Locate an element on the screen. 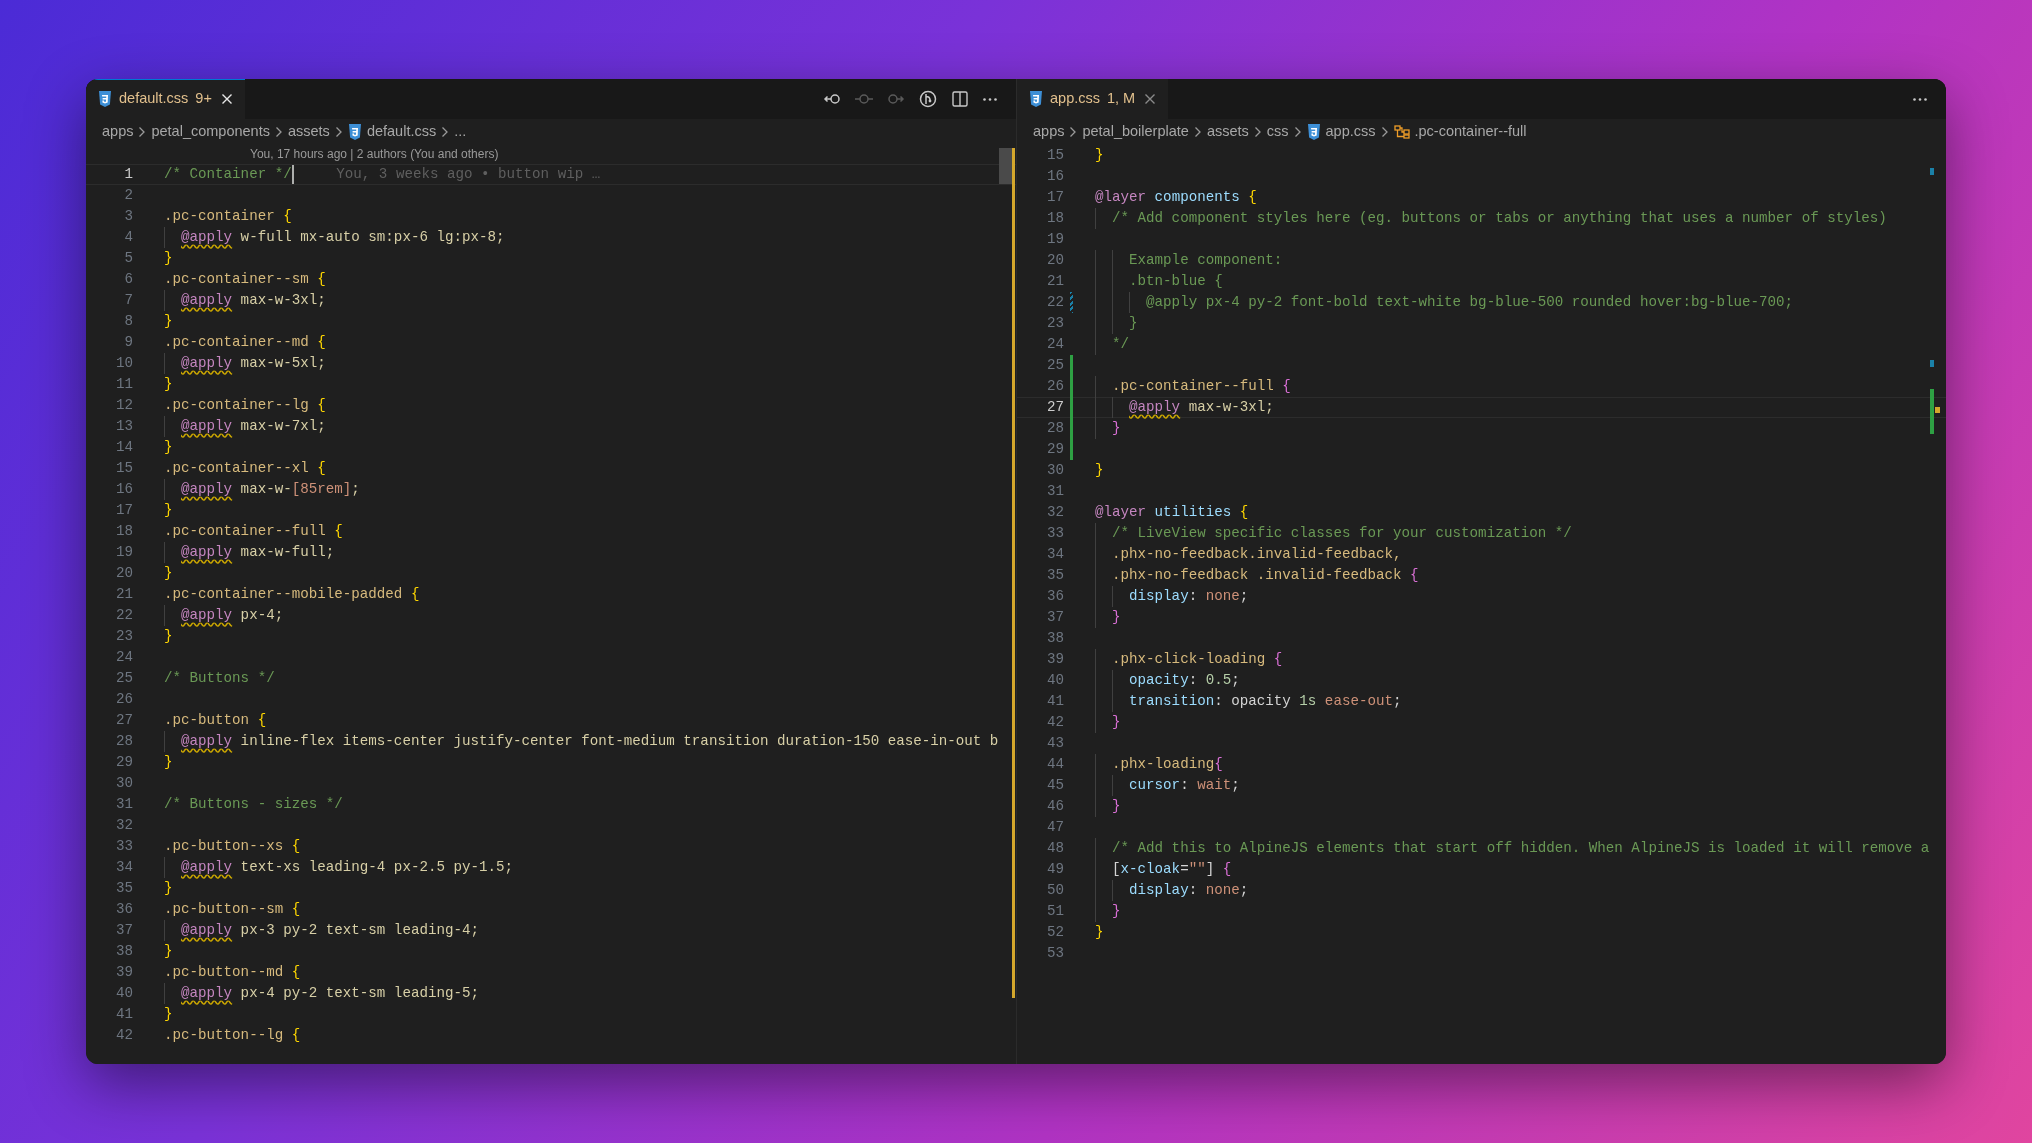 This screenshot has width=2032, height=1143. code-line: /* Buttons - sizes */ is located at coordinates (253, 804).